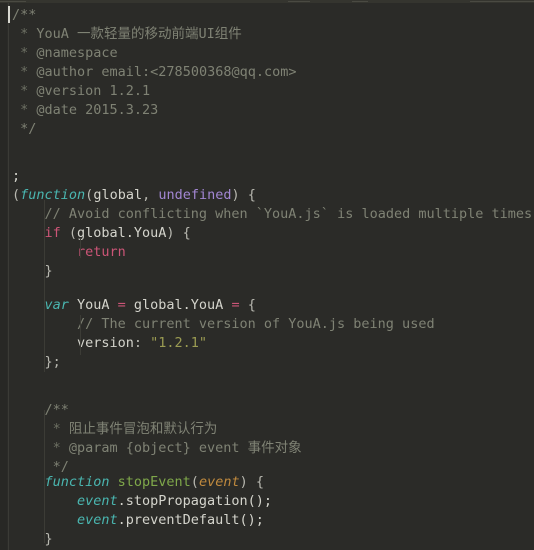 Image resolution: width=534 pixels, height=550 pixels. Describe the element at coordinates (195, 501) in the screenshot. I see `code-token: .stopPropagation();` at that location.